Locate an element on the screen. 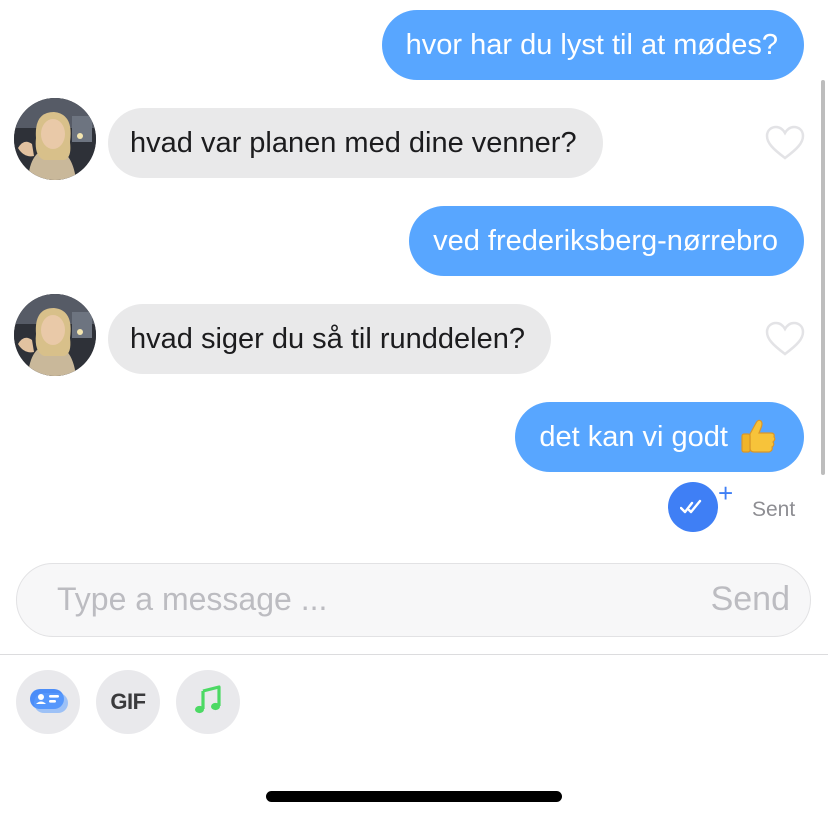 The width and height of the screenshot is (828, 818). message-text: hvad var planen med dine venner? is located at coordinates (353, 142).